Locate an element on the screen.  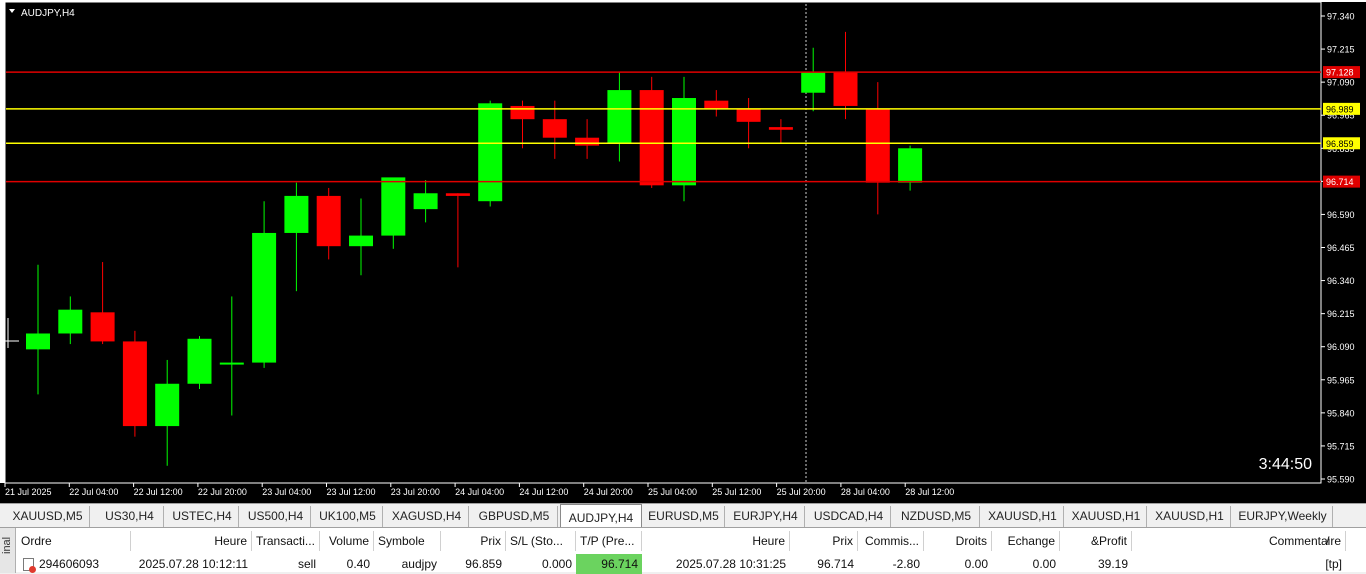
order-cell: 2025.07.28 10:31:25 is located at coordinates (730, 564).